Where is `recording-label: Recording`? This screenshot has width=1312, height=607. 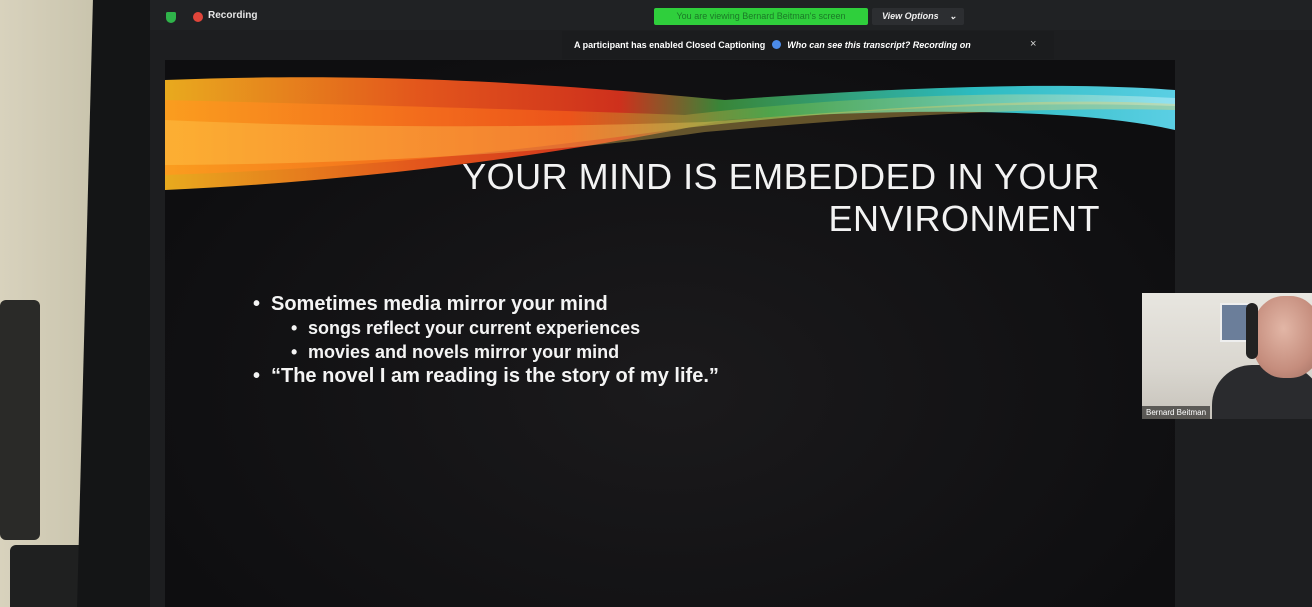
recording-label: Recording is located at coordinates (233, 15).